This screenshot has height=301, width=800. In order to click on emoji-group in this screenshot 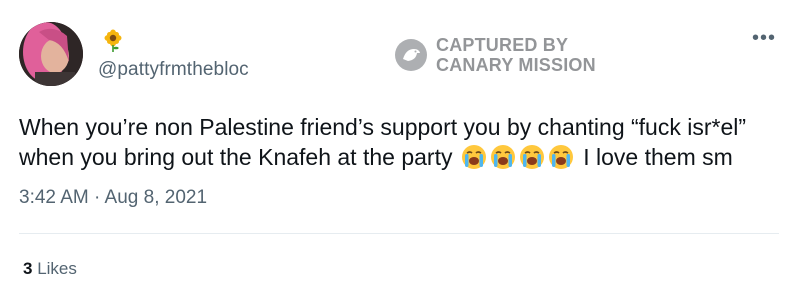, I will do `click(519, 157)`.